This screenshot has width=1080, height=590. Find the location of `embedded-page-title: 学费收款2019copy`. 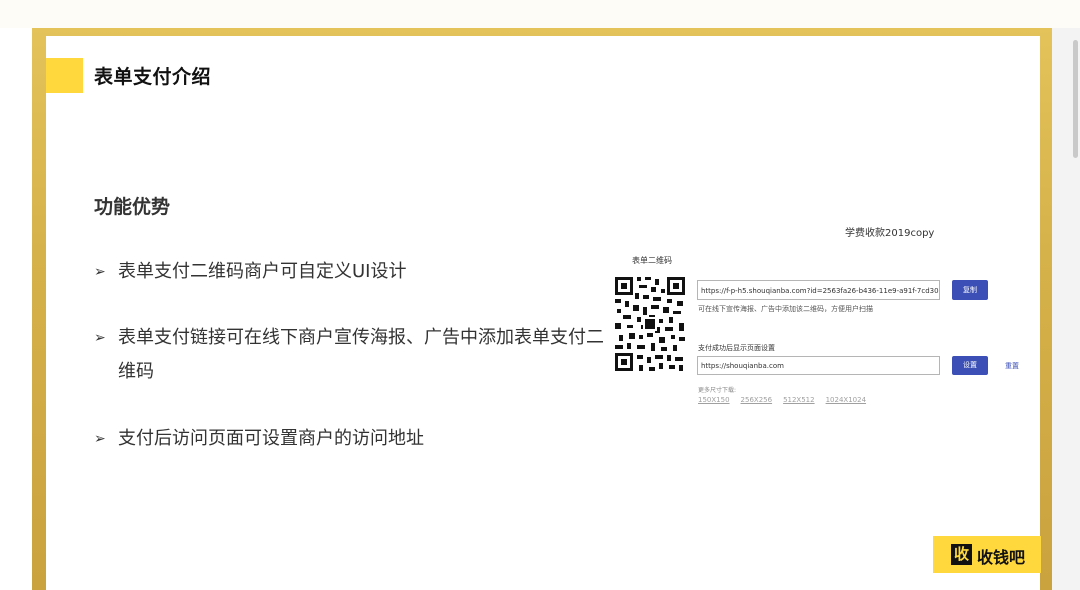

embedded-page-title: 学费收款2019copy is located at coordinates (890, 233).